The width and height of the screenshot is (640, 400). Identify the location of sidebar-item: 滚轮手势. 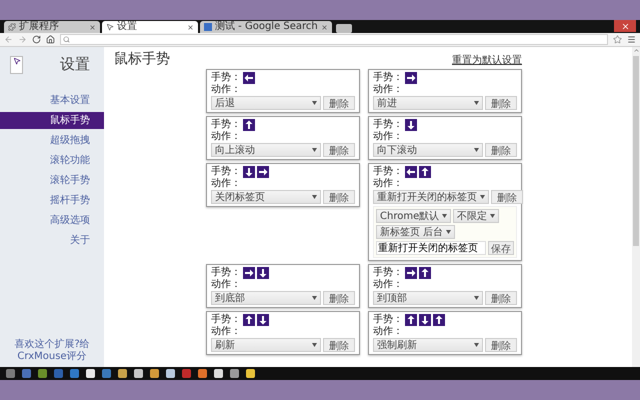
(52, 180).